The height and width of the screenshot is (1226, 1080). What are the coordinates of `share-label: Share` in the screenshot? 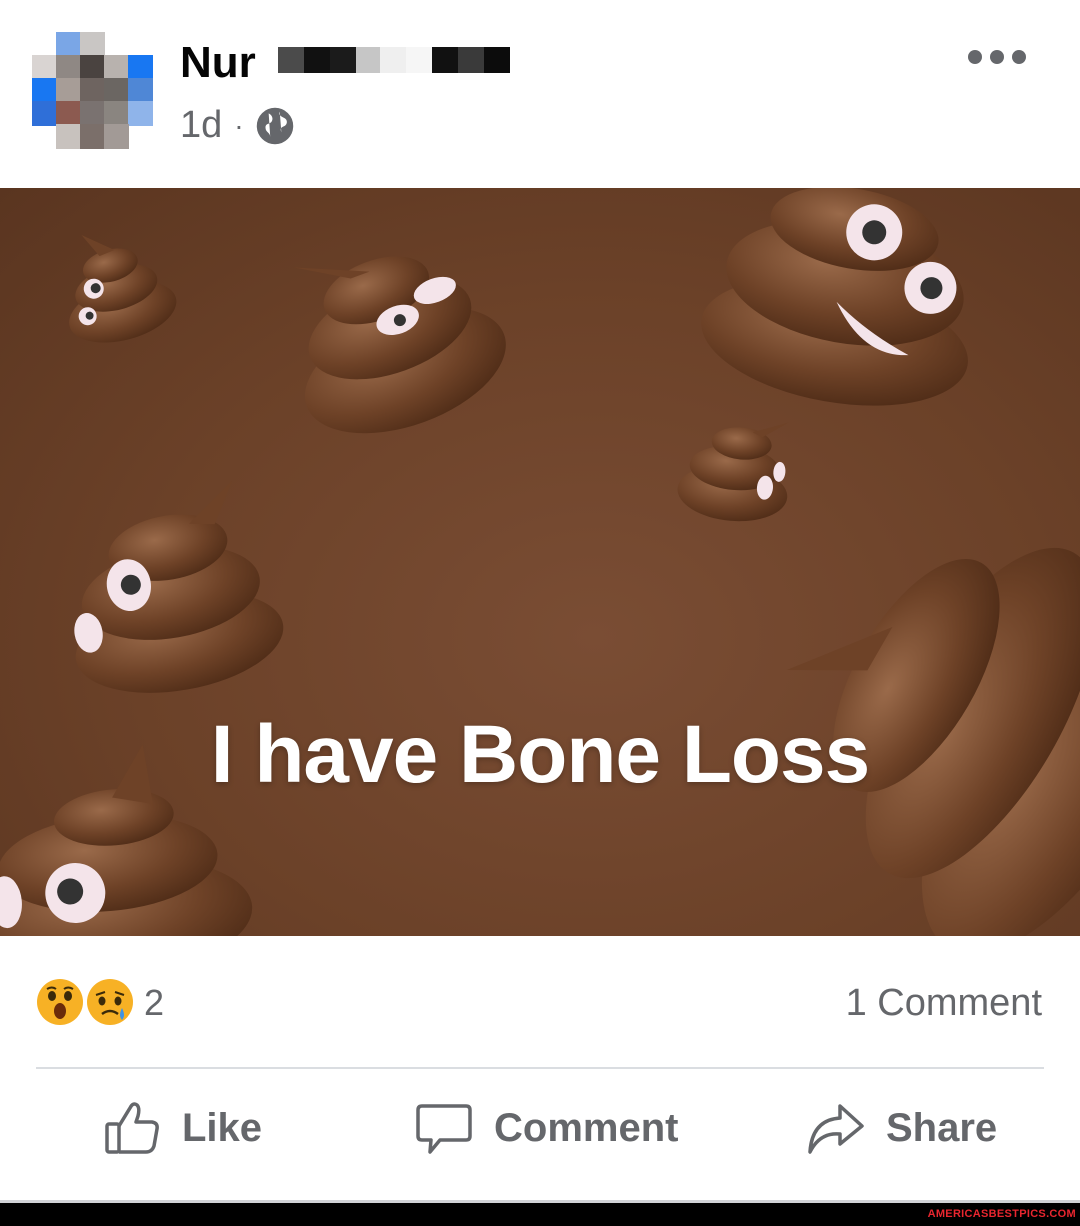 It's located at (942, 1127).